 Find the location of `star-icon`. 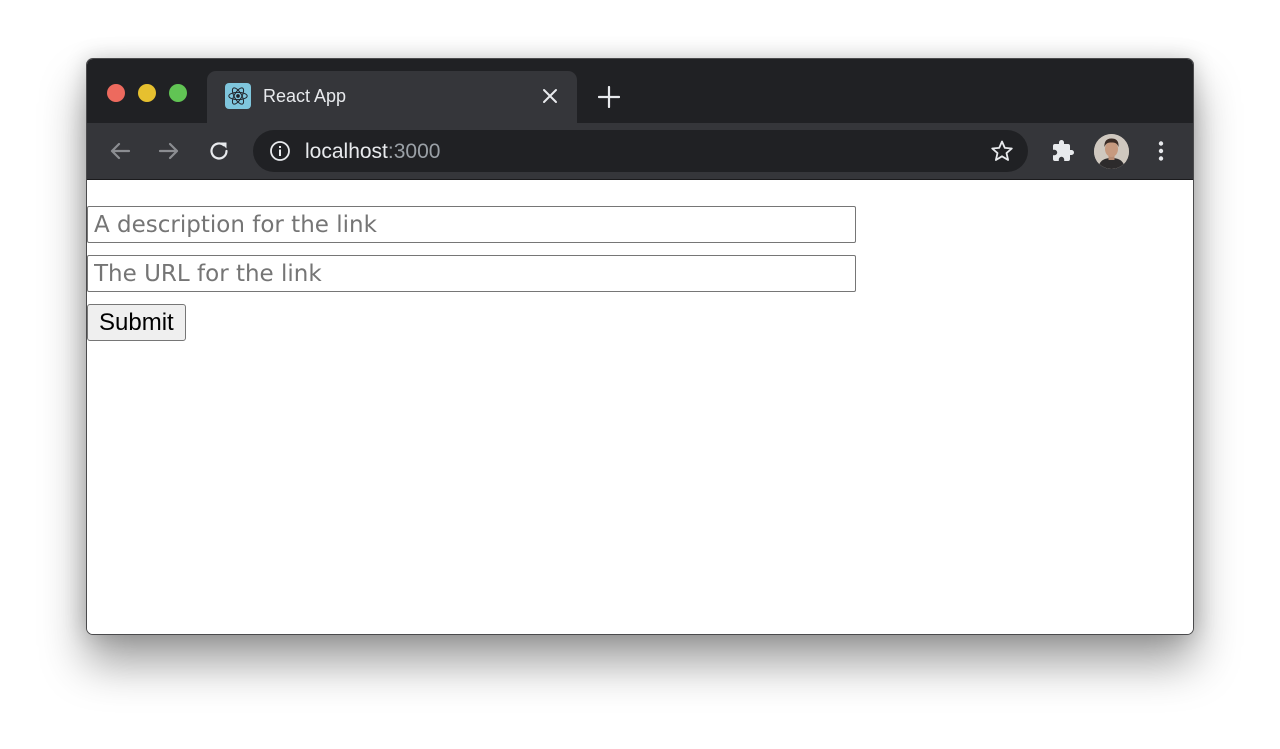

star-icon is located at coordinates (1002, 151).